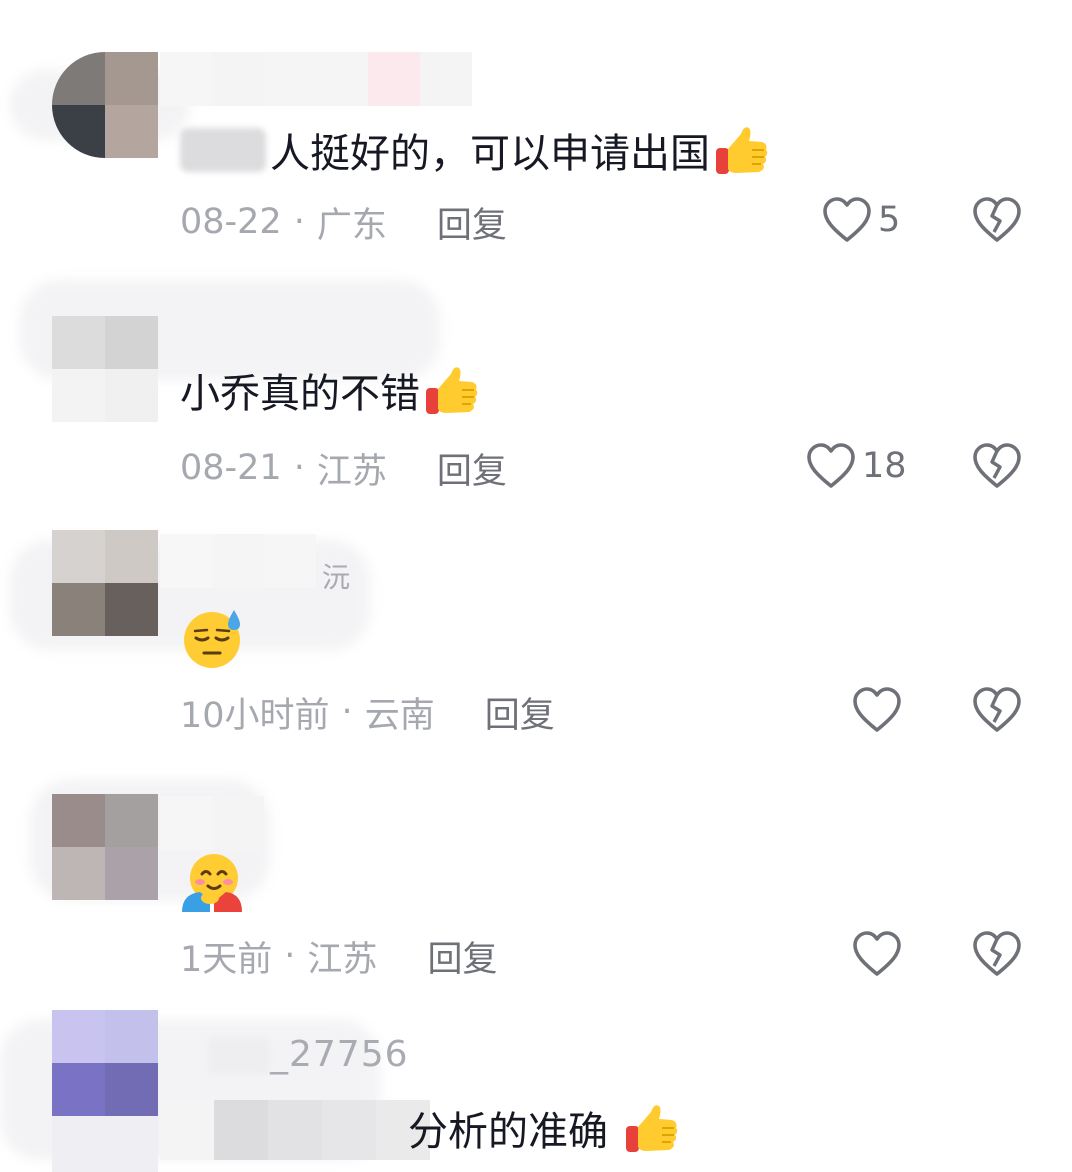 This screenshot has height=1172, width=1072. Describe the element at coordinates (231, 468) in the screenshot. I see `comment-date: 08-21` at that location.